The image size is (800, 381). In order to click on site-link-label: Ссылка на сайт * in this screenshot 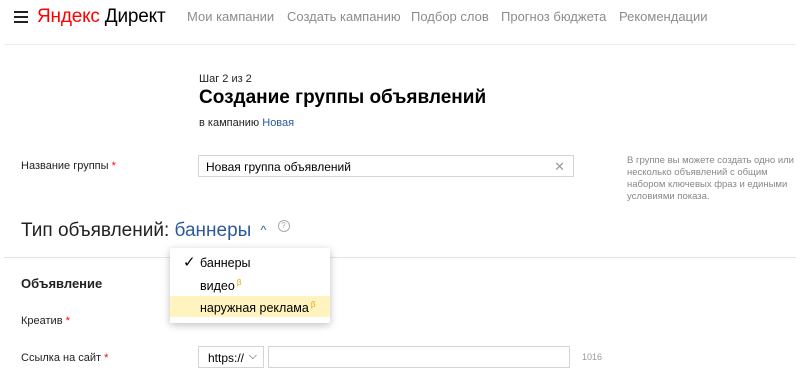, I will do `click(64, 358)`.